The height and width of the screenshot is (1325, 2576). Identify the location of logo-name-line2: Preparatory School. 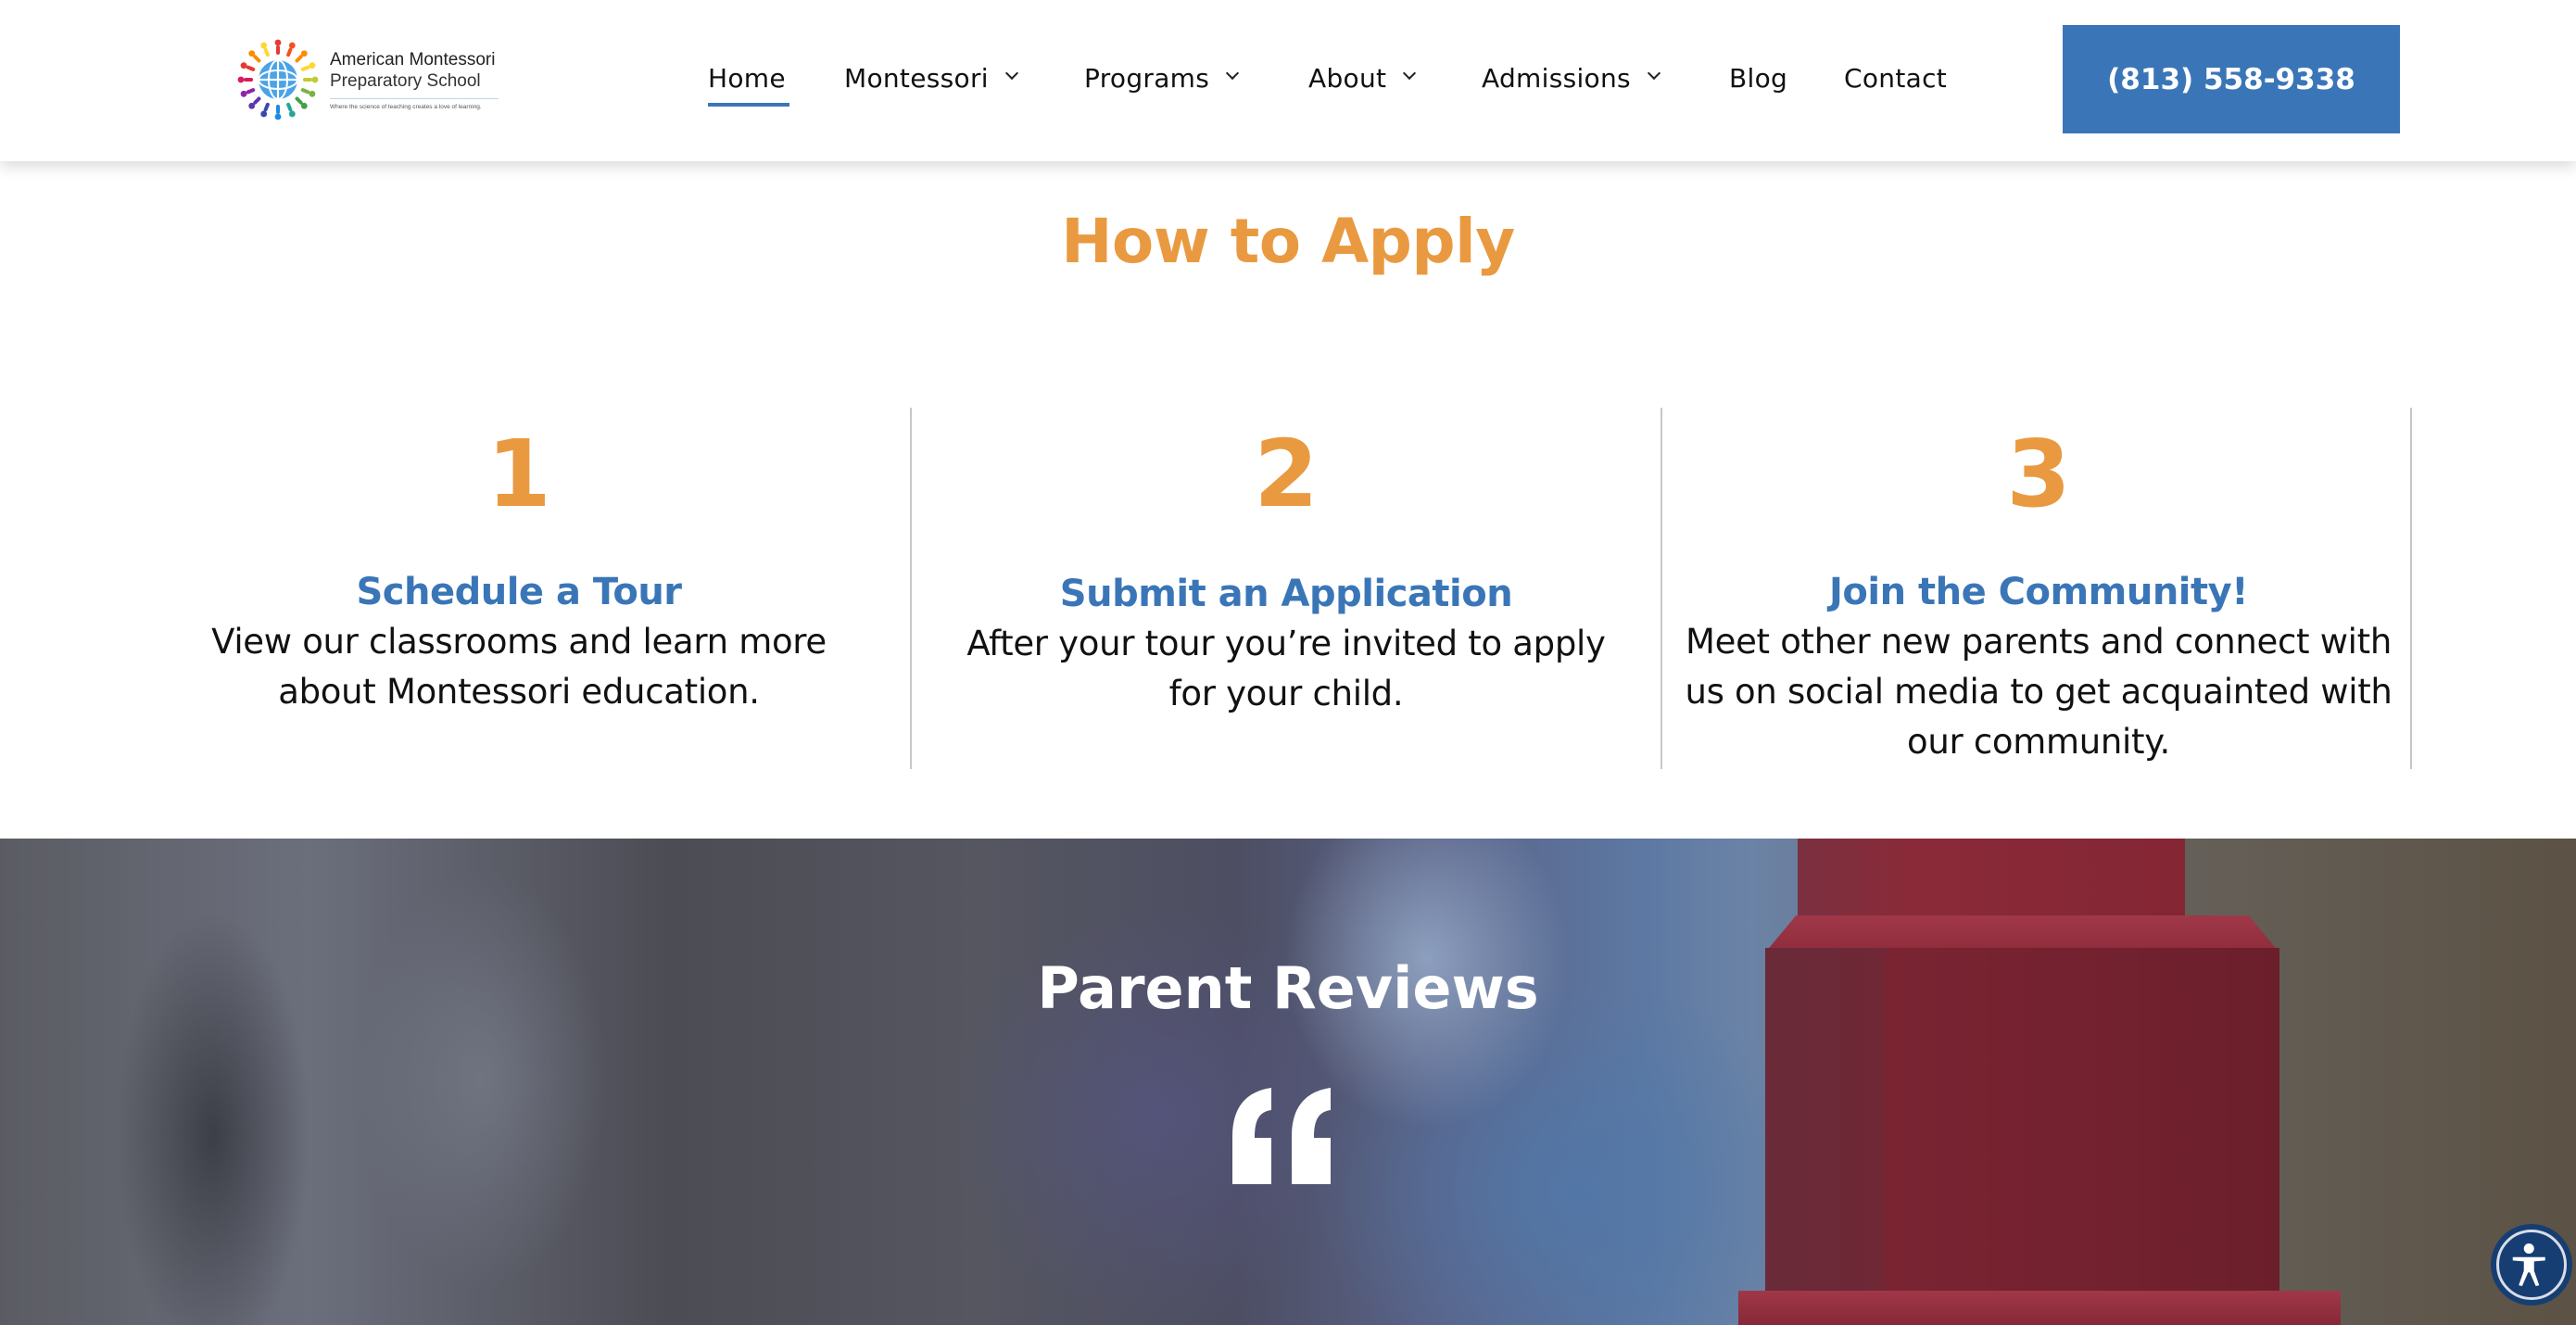
(405, 81).